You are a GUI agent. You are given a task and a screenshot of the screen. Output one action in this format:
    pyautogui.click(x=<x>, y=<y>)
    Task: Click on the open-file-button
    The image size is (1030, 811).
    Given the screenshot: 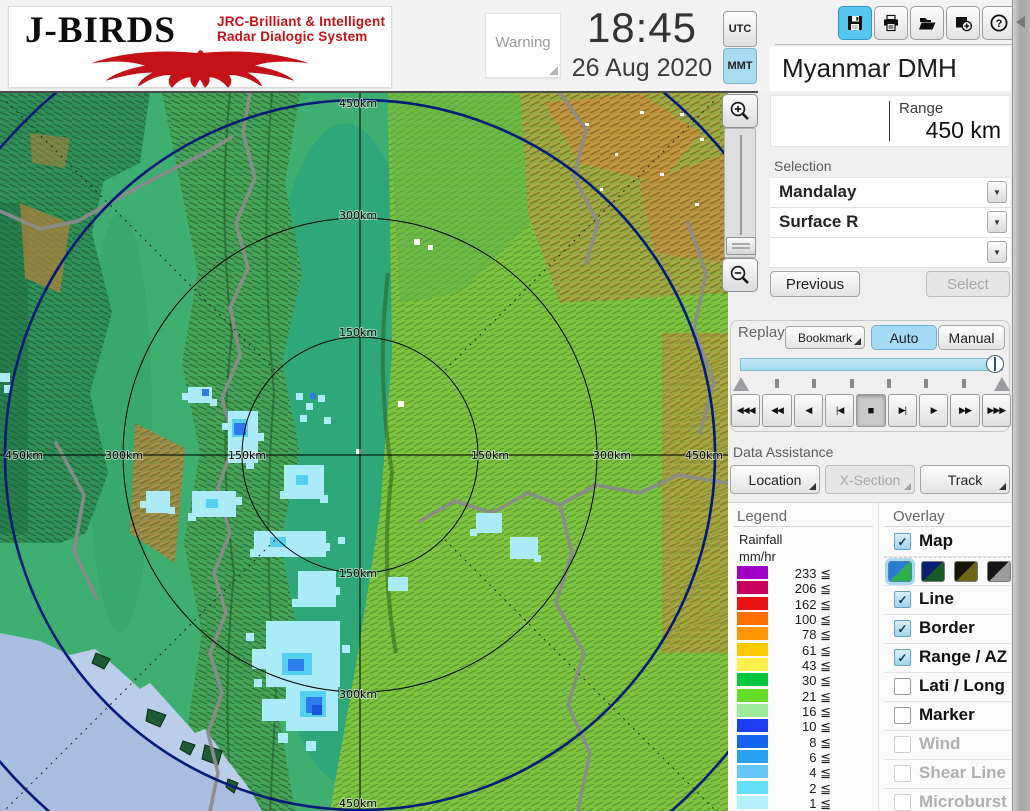 What is the action you would take?
    pyautogui.click(x=927, y=23)
    